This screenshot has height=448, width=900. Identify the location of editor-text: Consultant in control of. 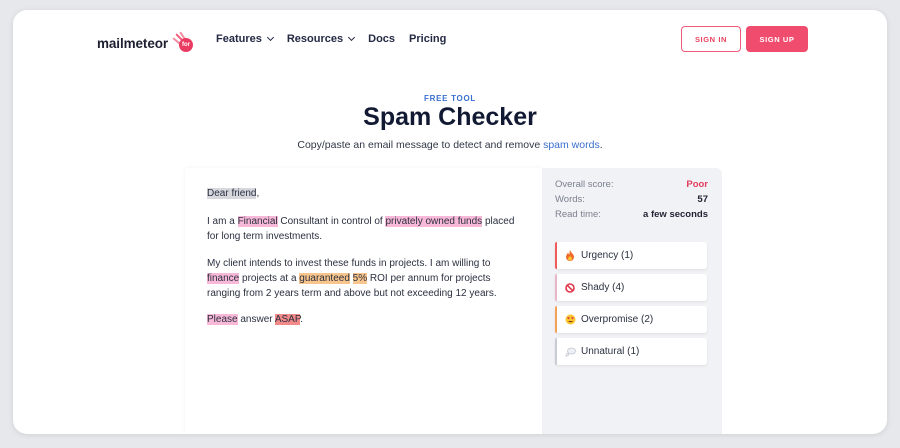
(331, 221).